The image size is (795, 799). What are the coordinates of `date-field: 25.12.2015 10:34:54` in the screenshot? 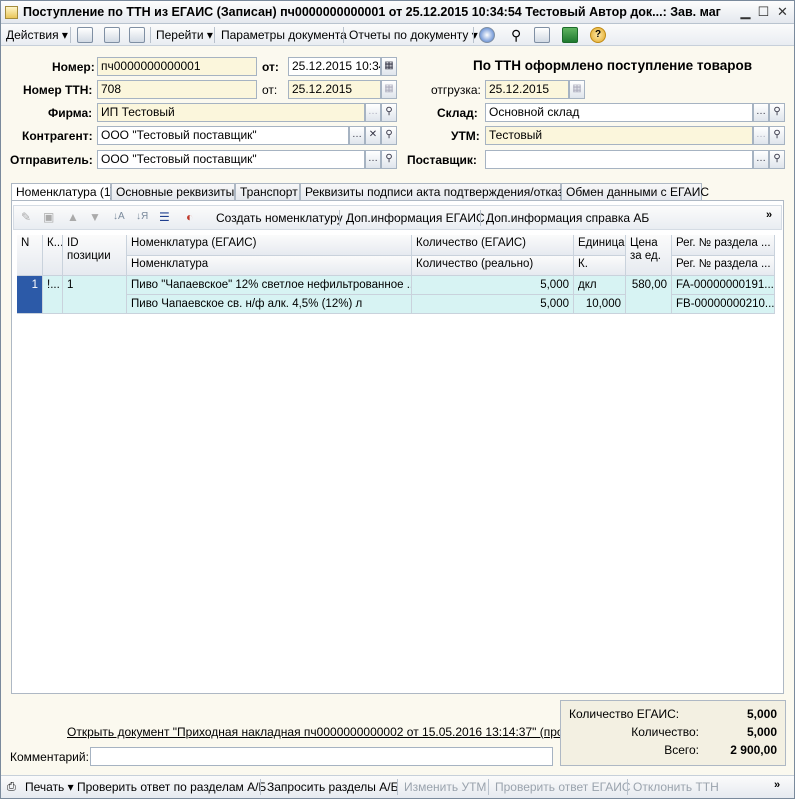 It's located at (334, 66).